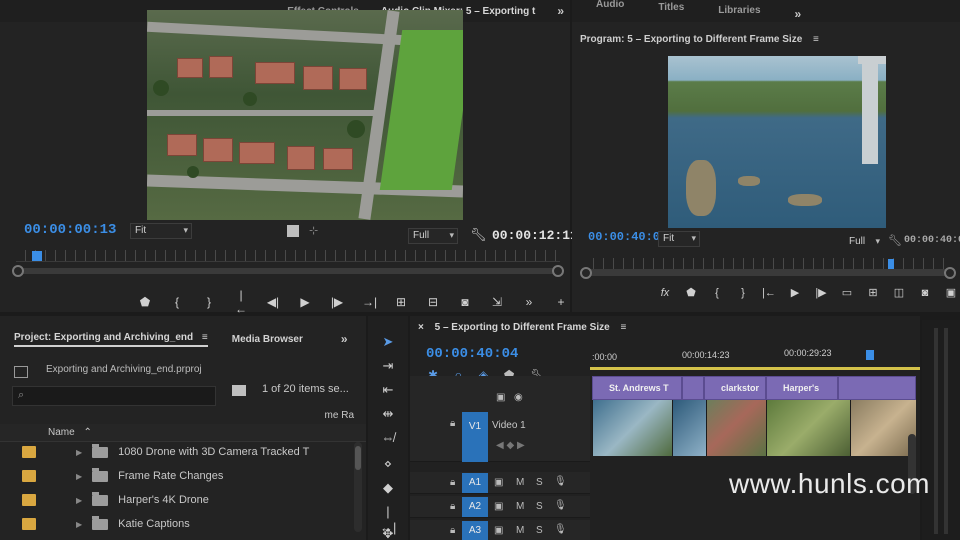 The image size is (960, 540). Describe the element at coordinates (339, 415) in the screenshot. I see `media-rate-column-header: me Ra` at that location.